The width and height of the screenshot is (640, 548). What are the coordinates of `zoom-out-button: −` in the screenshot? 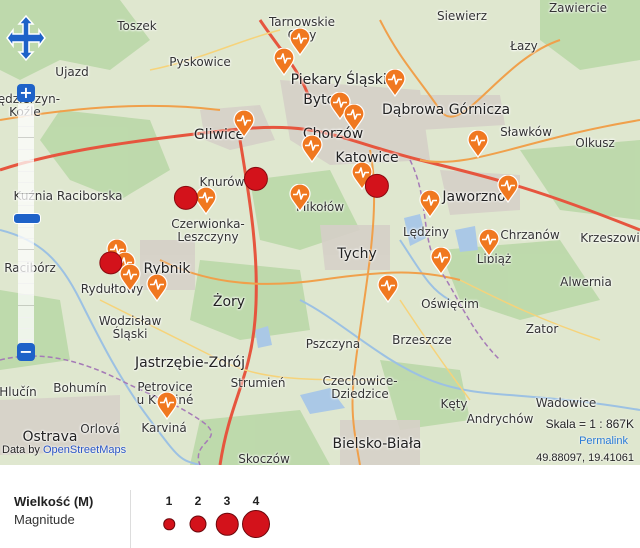 It's located at (26, 352).